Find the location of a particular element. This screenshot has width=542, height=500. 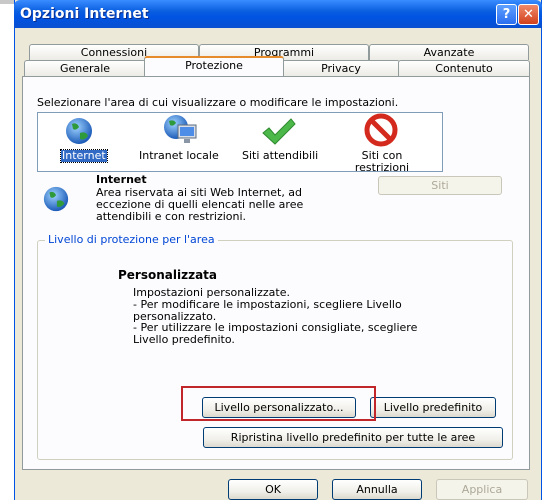

zone-label-trusted: Siti attendibili is located at coordinates (280, 156).